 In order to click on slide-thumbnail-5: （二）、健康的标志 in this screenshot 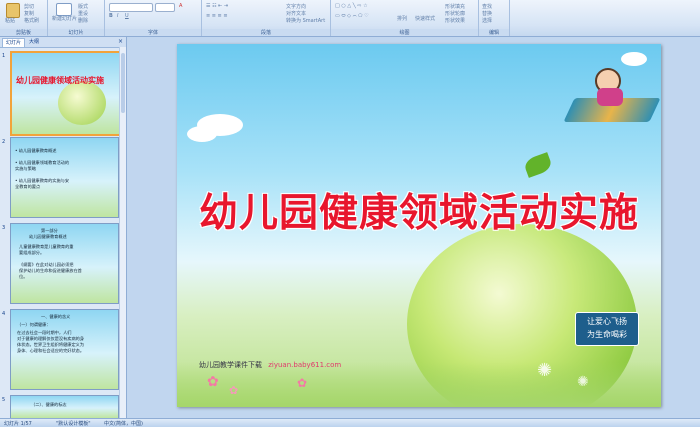, I will do `click(64, 407)`.